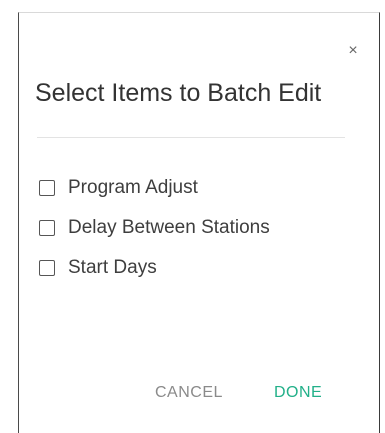 This screenshot has height=433, width=385. I want to click on option-label: Program Adjust, so click(133, 187).